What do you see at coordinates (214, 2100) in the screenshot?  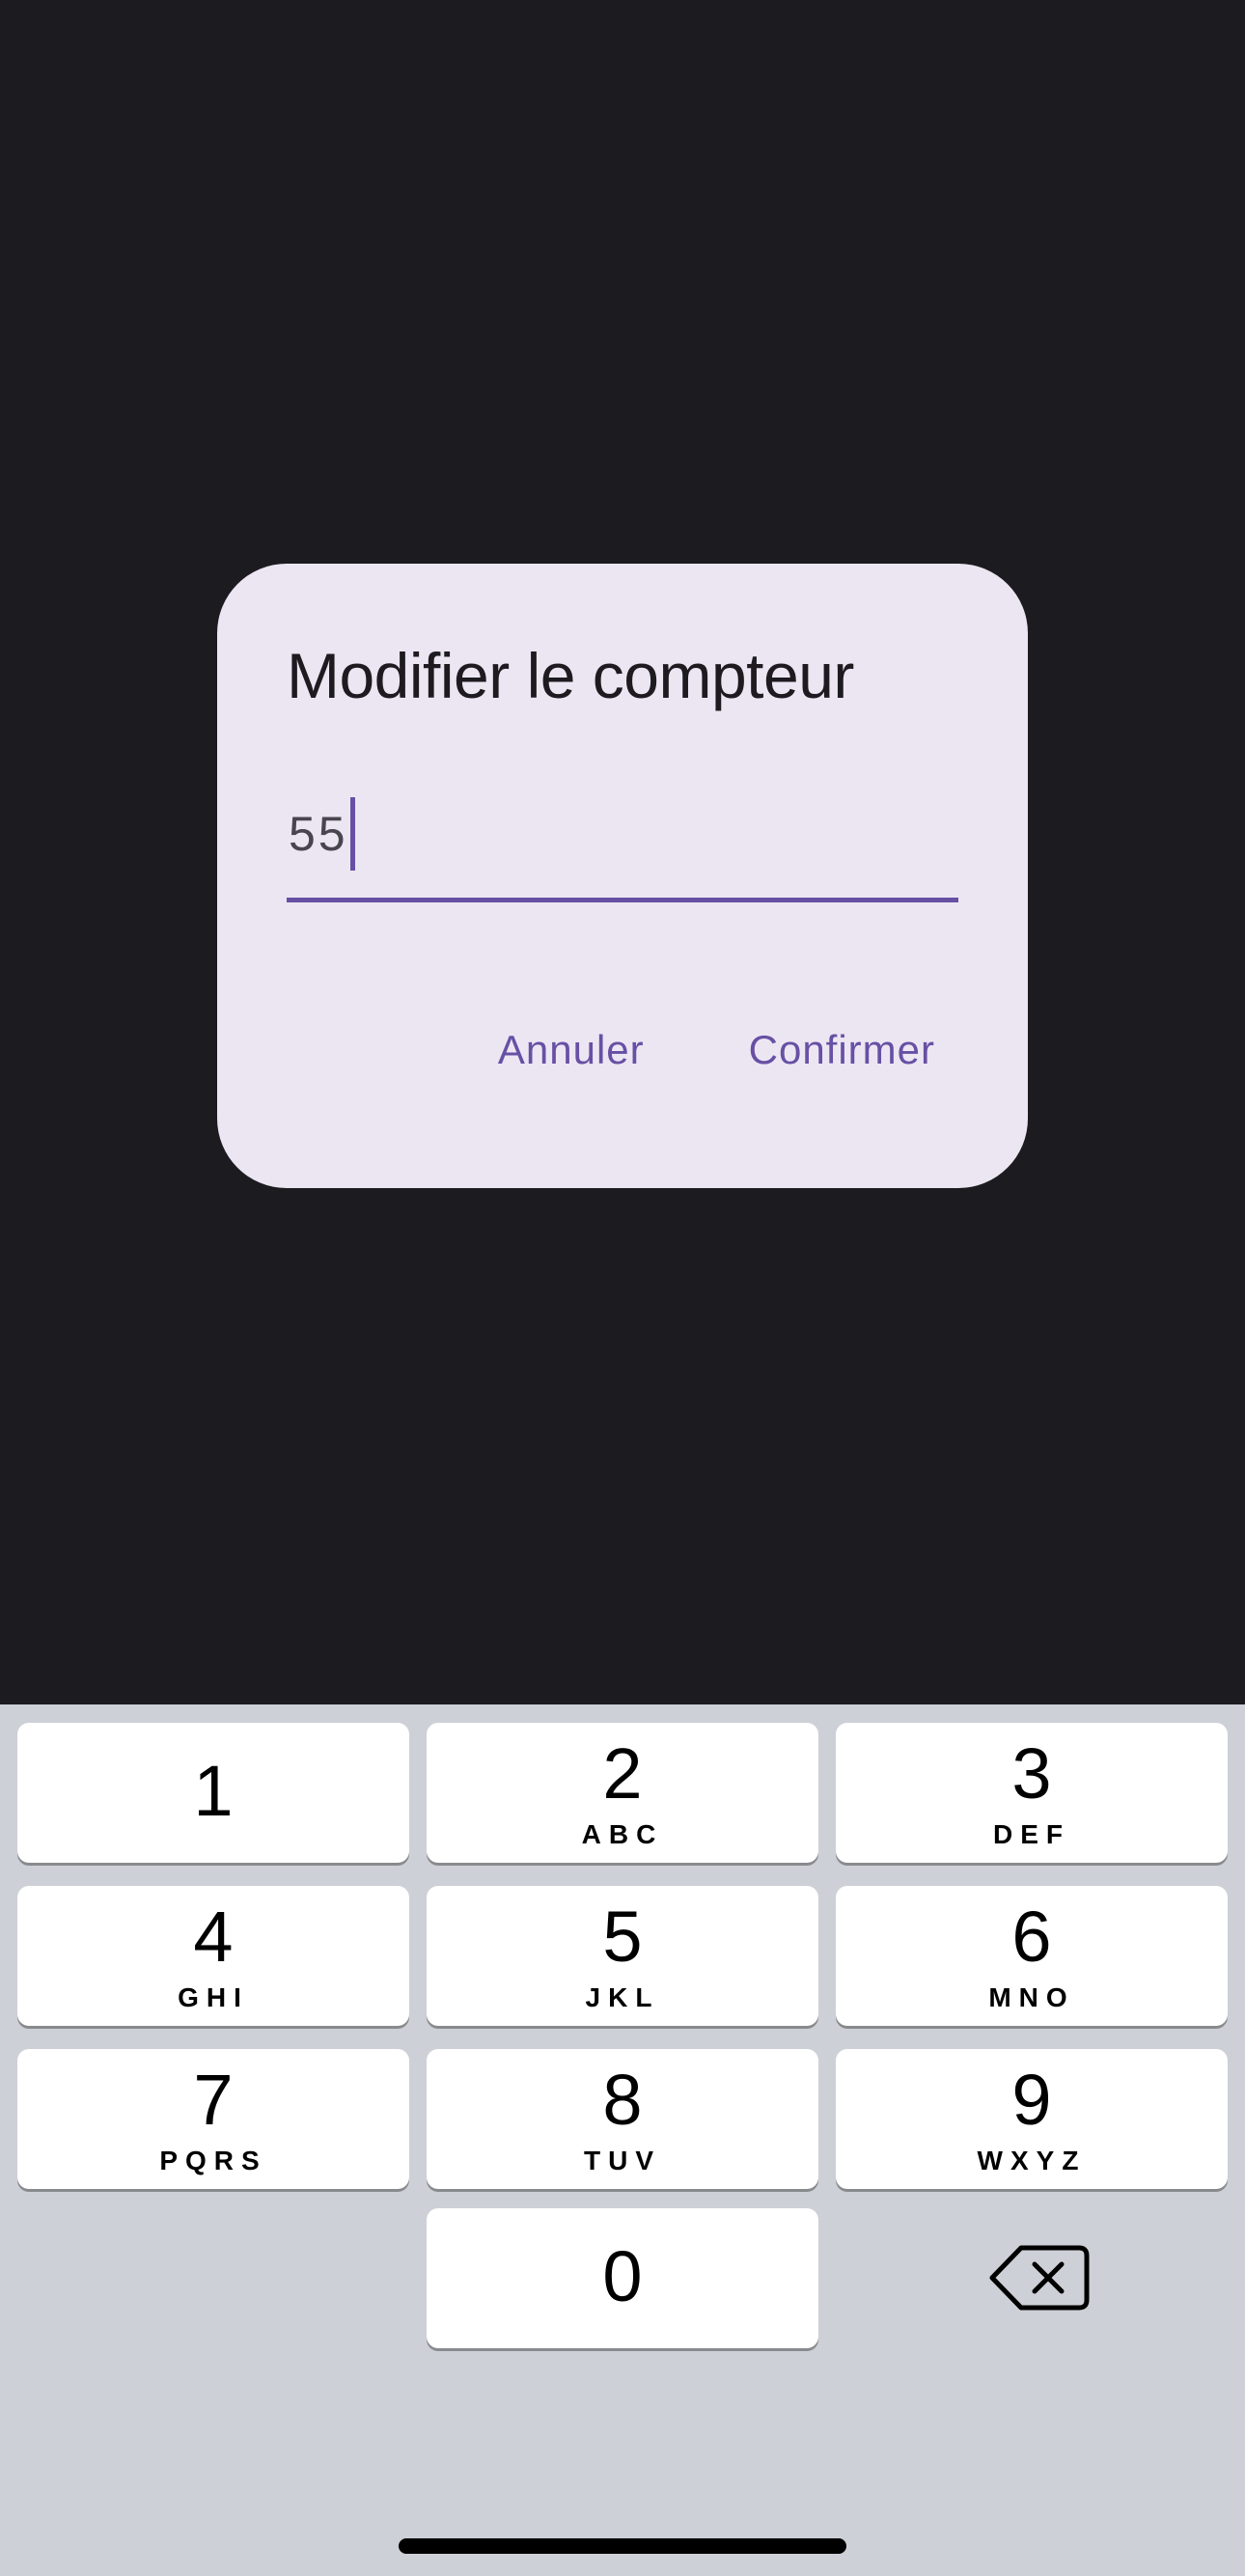 I see `key-digit: 7` at bounding box center [214, 2100].